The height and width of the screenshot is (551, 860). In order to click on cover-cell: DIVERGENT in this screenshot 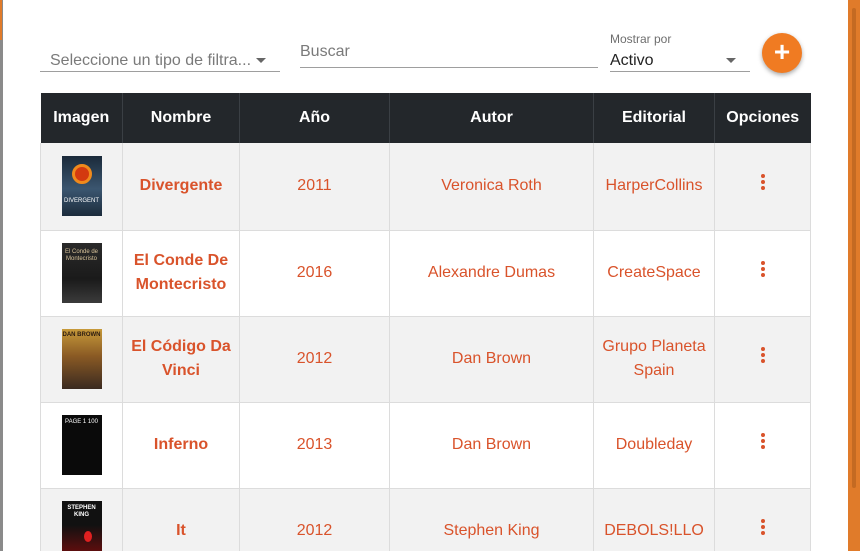, I will do `click(81, 187)`.